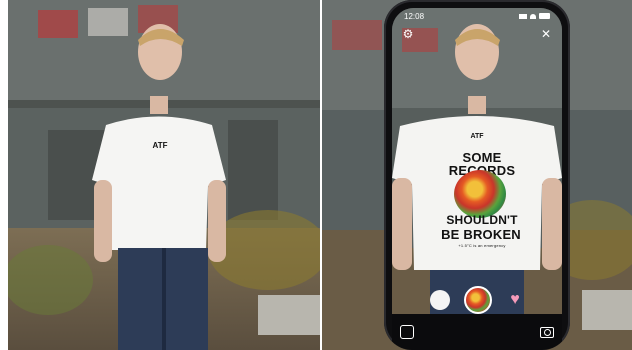 The image size is (632, 350). I want to click on tee-small-text: +1.5°C is an emergency, so click(482, 245).